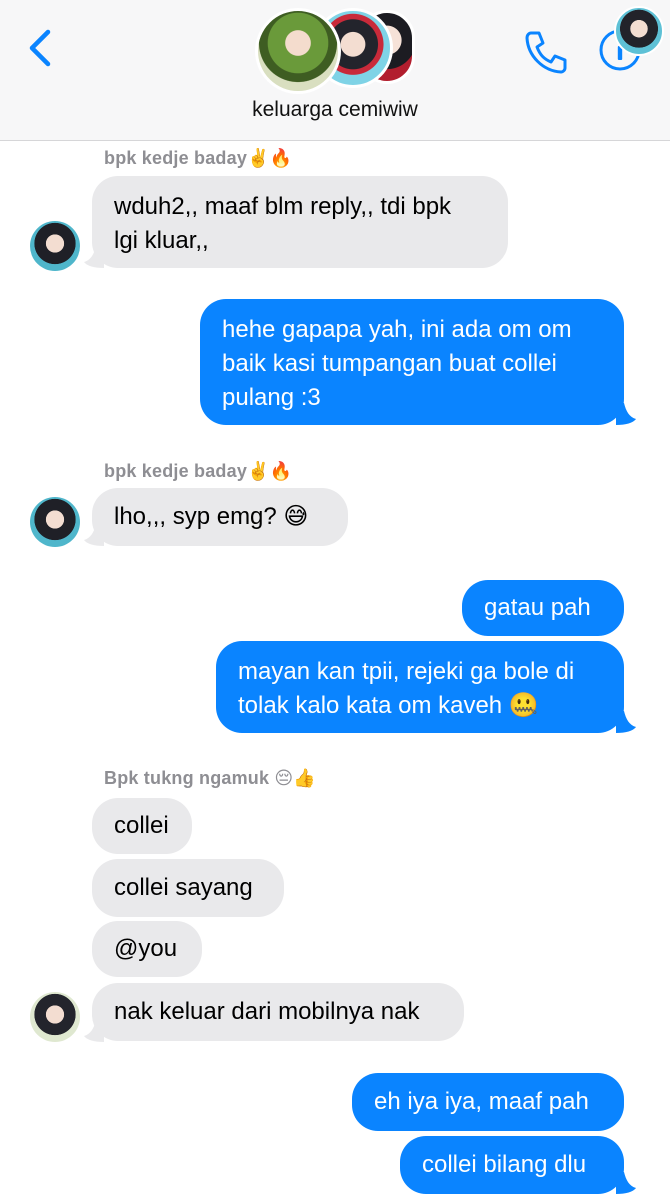 The width and height of the screenshot is (670, 1200). What do you see at coordinates (147, 949) in the screenshot?
I see `message-bubble-incoming: @you` at bounding box center [147, 949].